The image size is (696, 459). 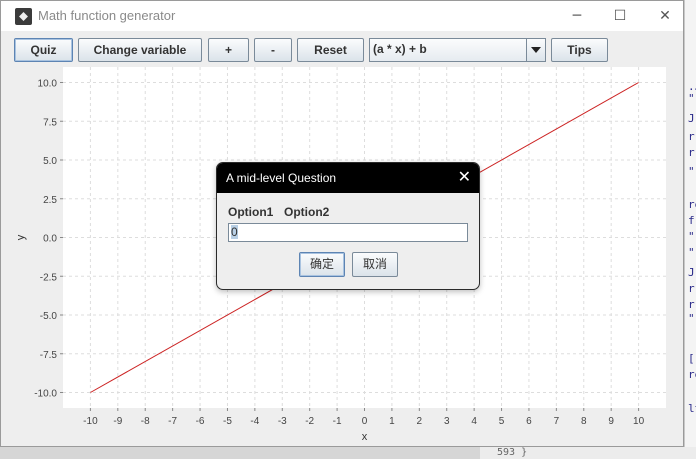 I want to click on java-app-icon, so click(x=23, y=16).